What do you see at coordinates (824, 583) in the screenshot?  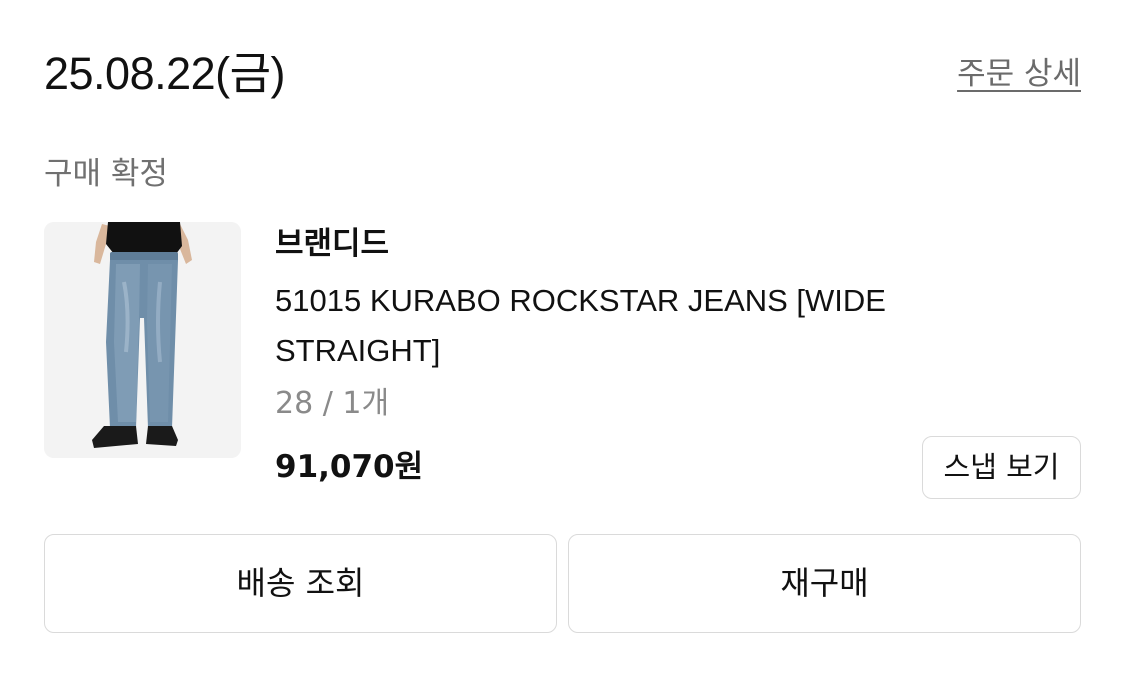 I see `reorder-button: 재구매` at bounding box center [824, 583].